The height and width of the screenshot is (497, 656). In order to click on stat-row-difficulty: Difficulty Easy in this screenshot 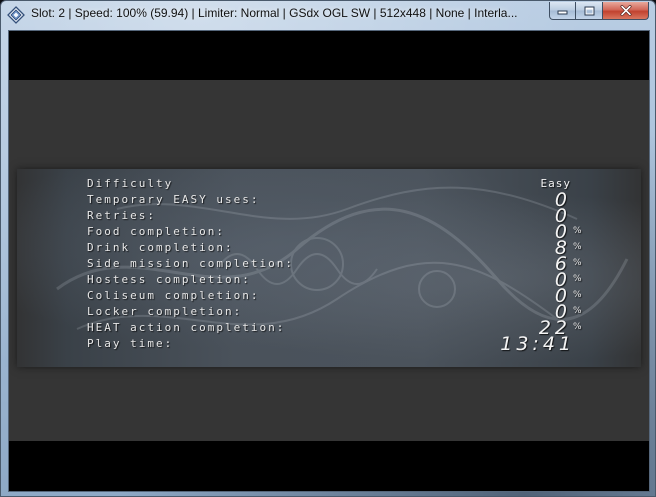, I will do `click(329, 185)`.